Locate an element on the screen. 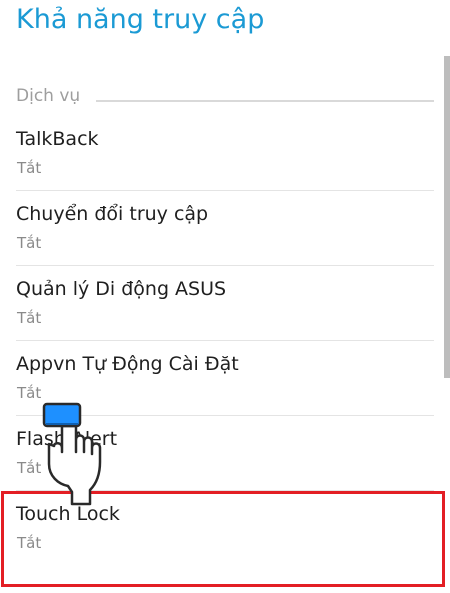 The width and height of the screenshot is (450, 593). section-header-services: Dịch vụ is located at coordinates (225, 97).